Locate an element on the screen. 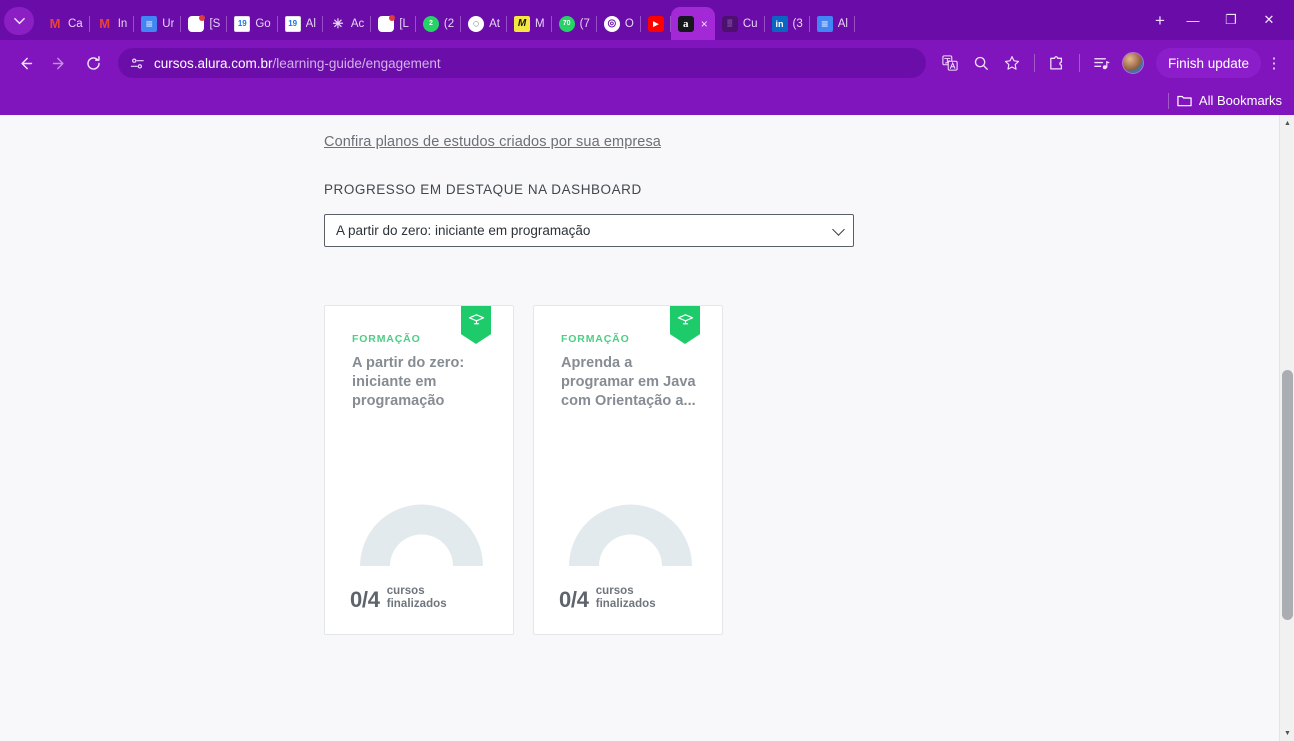 This screenshot has width=1294, height=741. all-bookmarks-label: All Bookmarks is located at coordinates (1240, 100).